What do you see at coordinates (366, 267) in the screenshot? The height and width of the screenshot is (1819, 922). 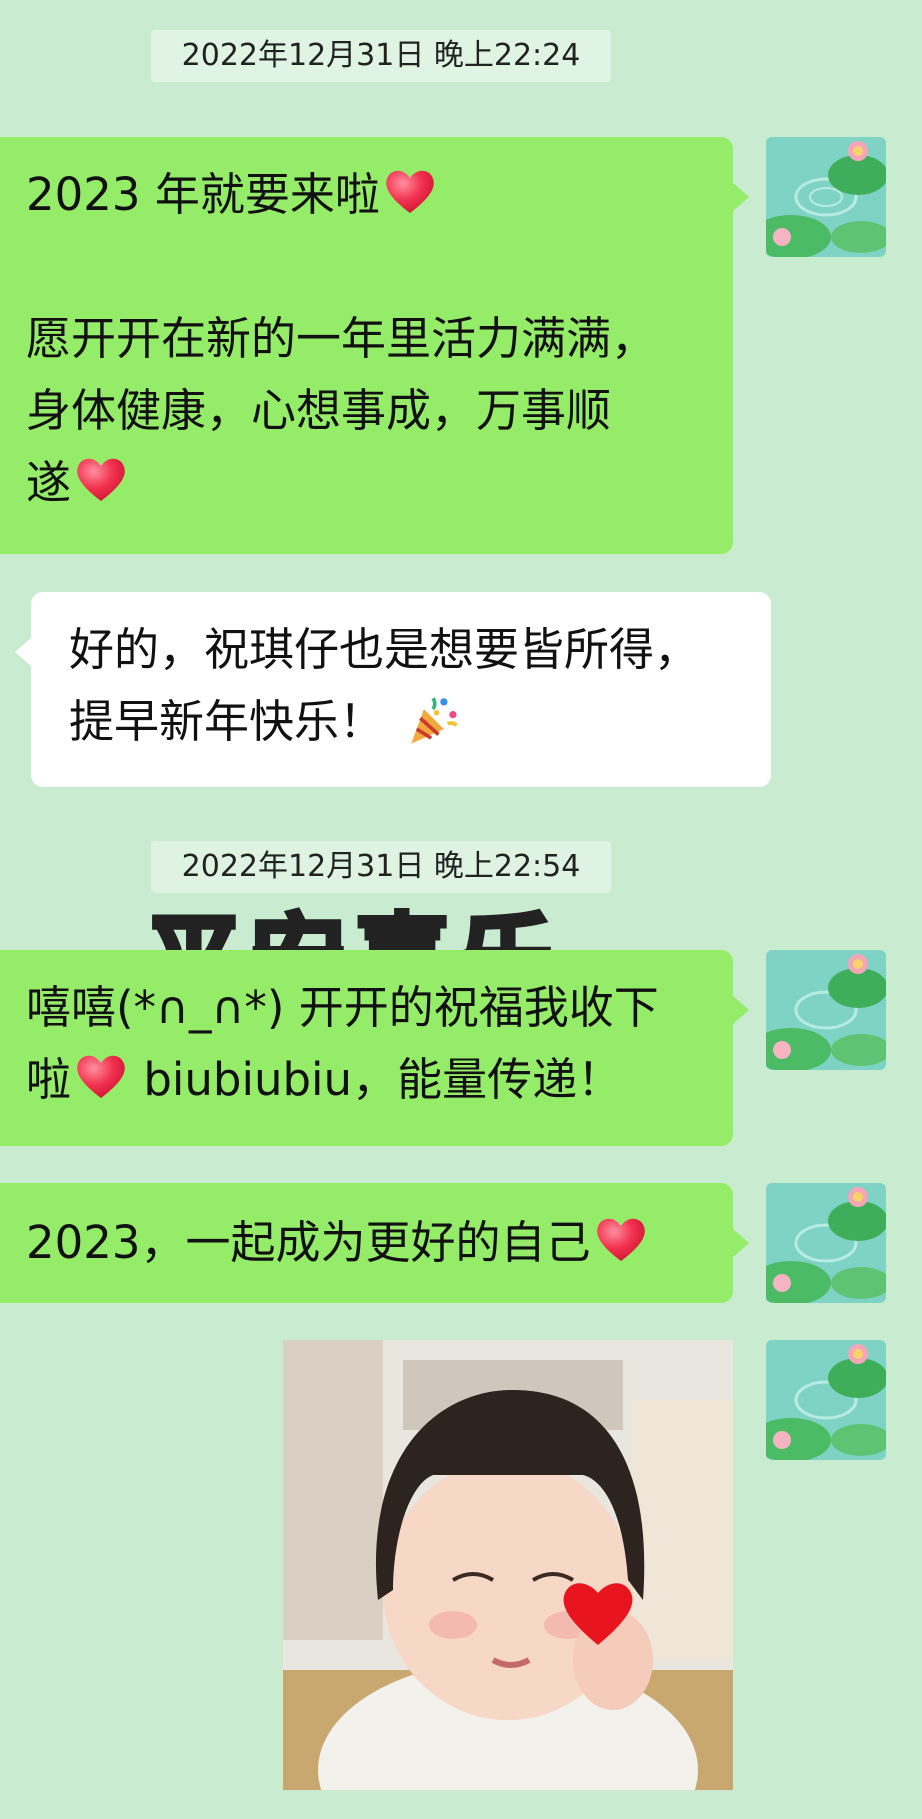 I see `message-line` at bounding box center [366, 267].